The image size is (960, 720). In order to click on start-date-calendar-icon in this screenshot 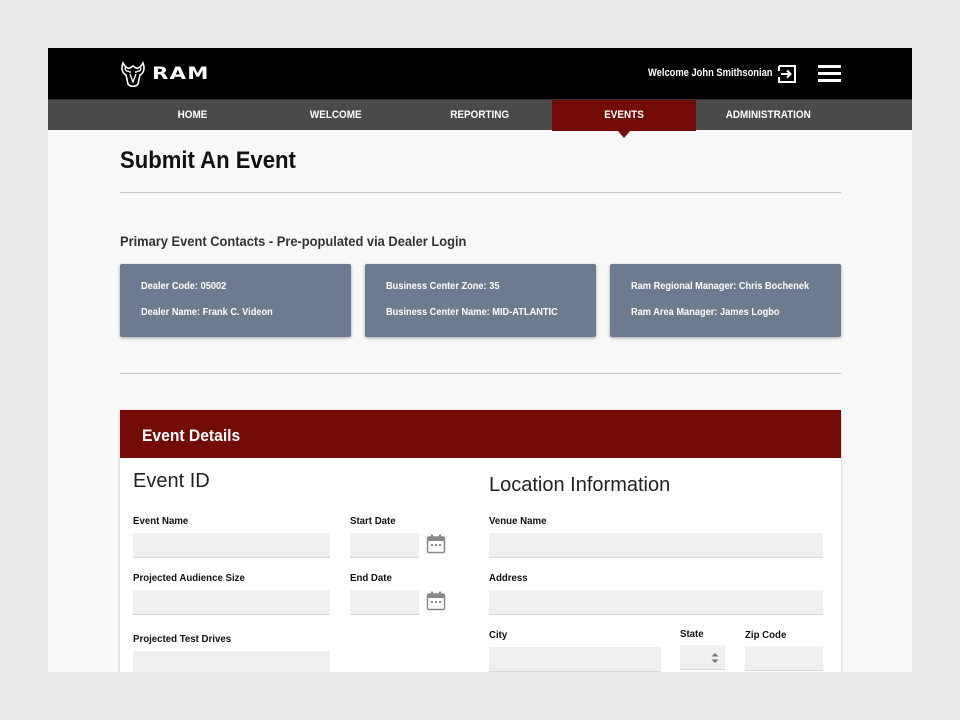, I will do `click(436, 544)`.